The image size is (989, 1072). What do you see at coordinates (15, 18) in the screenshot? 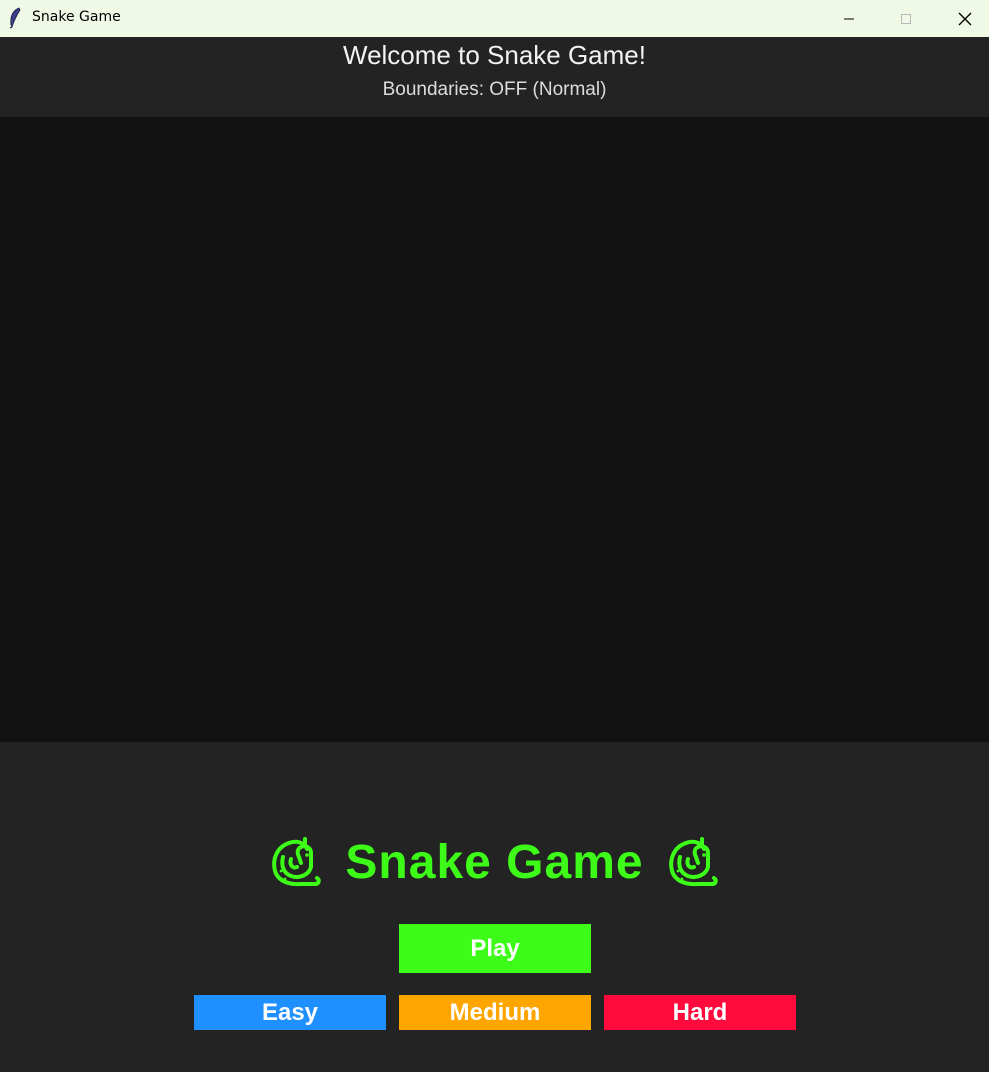
I see `feather-icon` at bounding box center [15, 18].